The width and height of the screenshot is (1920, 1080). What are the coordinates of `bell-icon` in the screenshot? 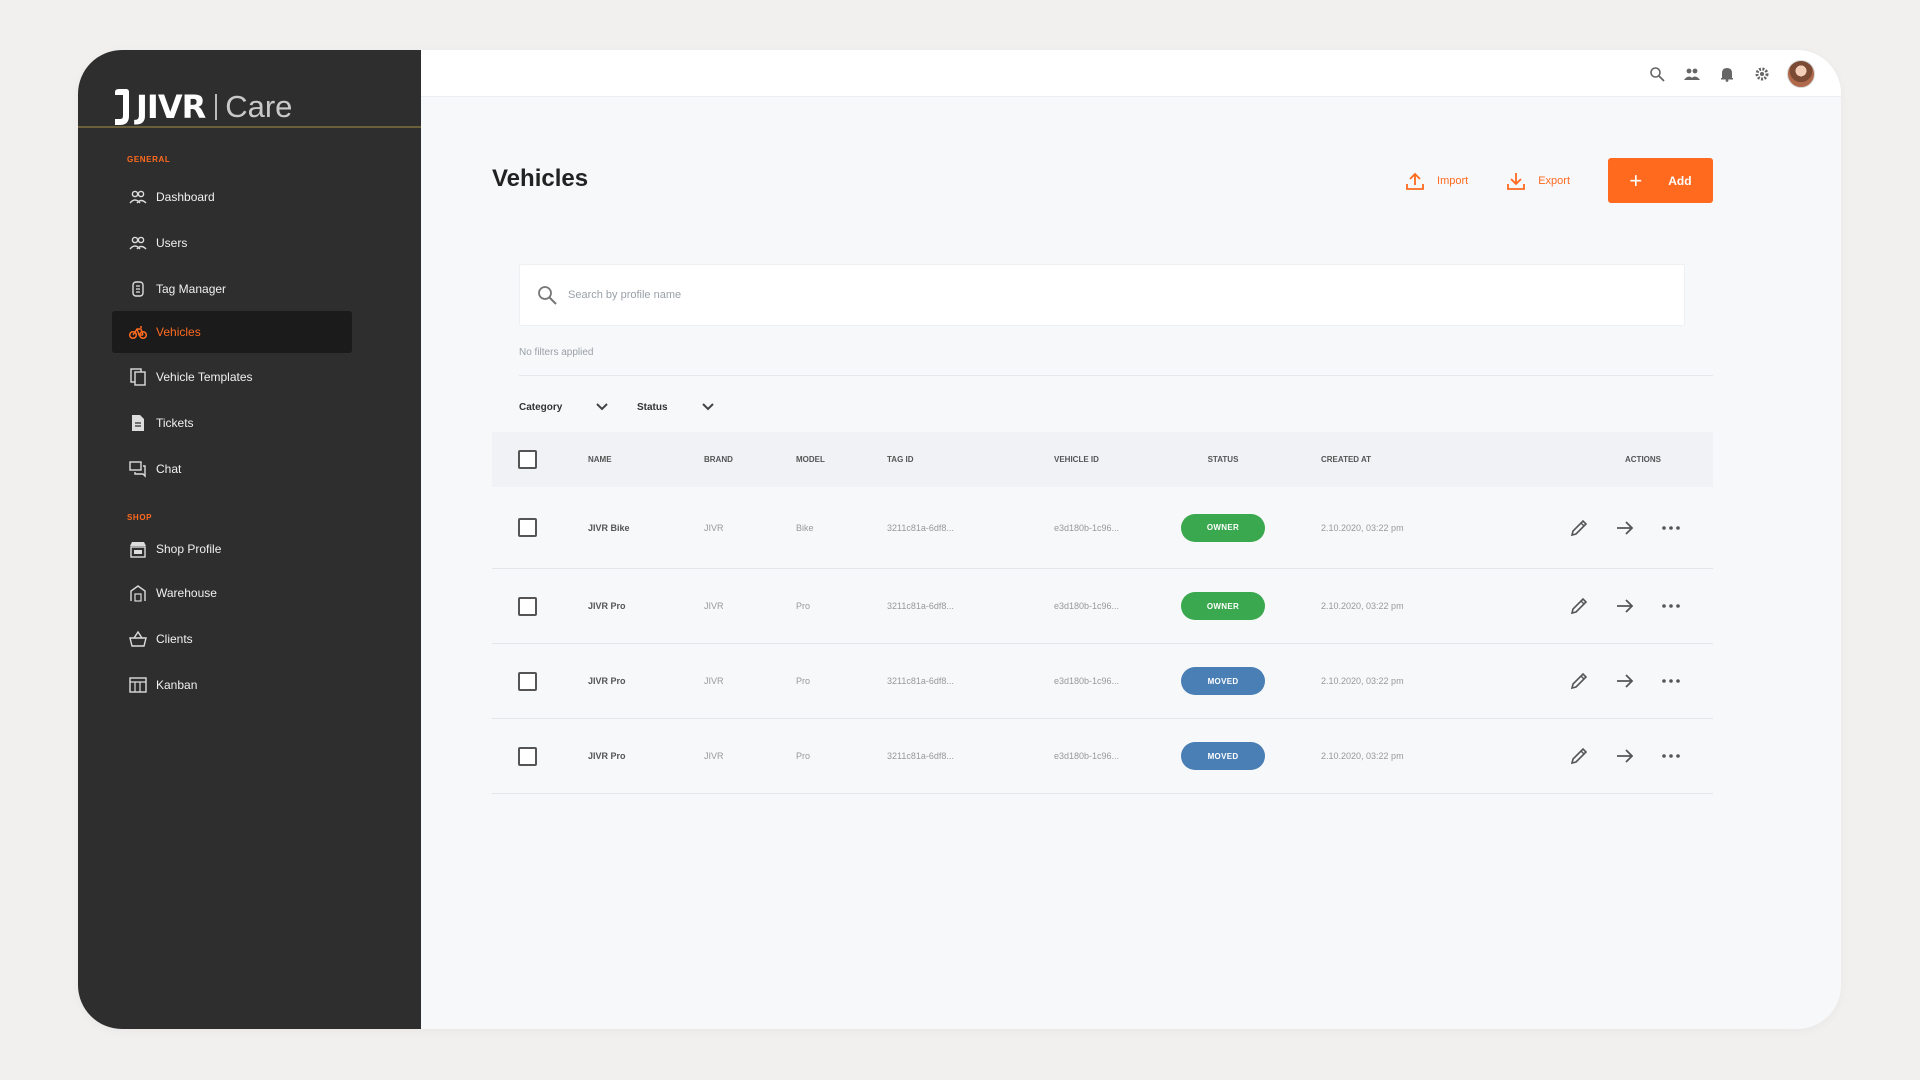 It's located at (1727, 74).